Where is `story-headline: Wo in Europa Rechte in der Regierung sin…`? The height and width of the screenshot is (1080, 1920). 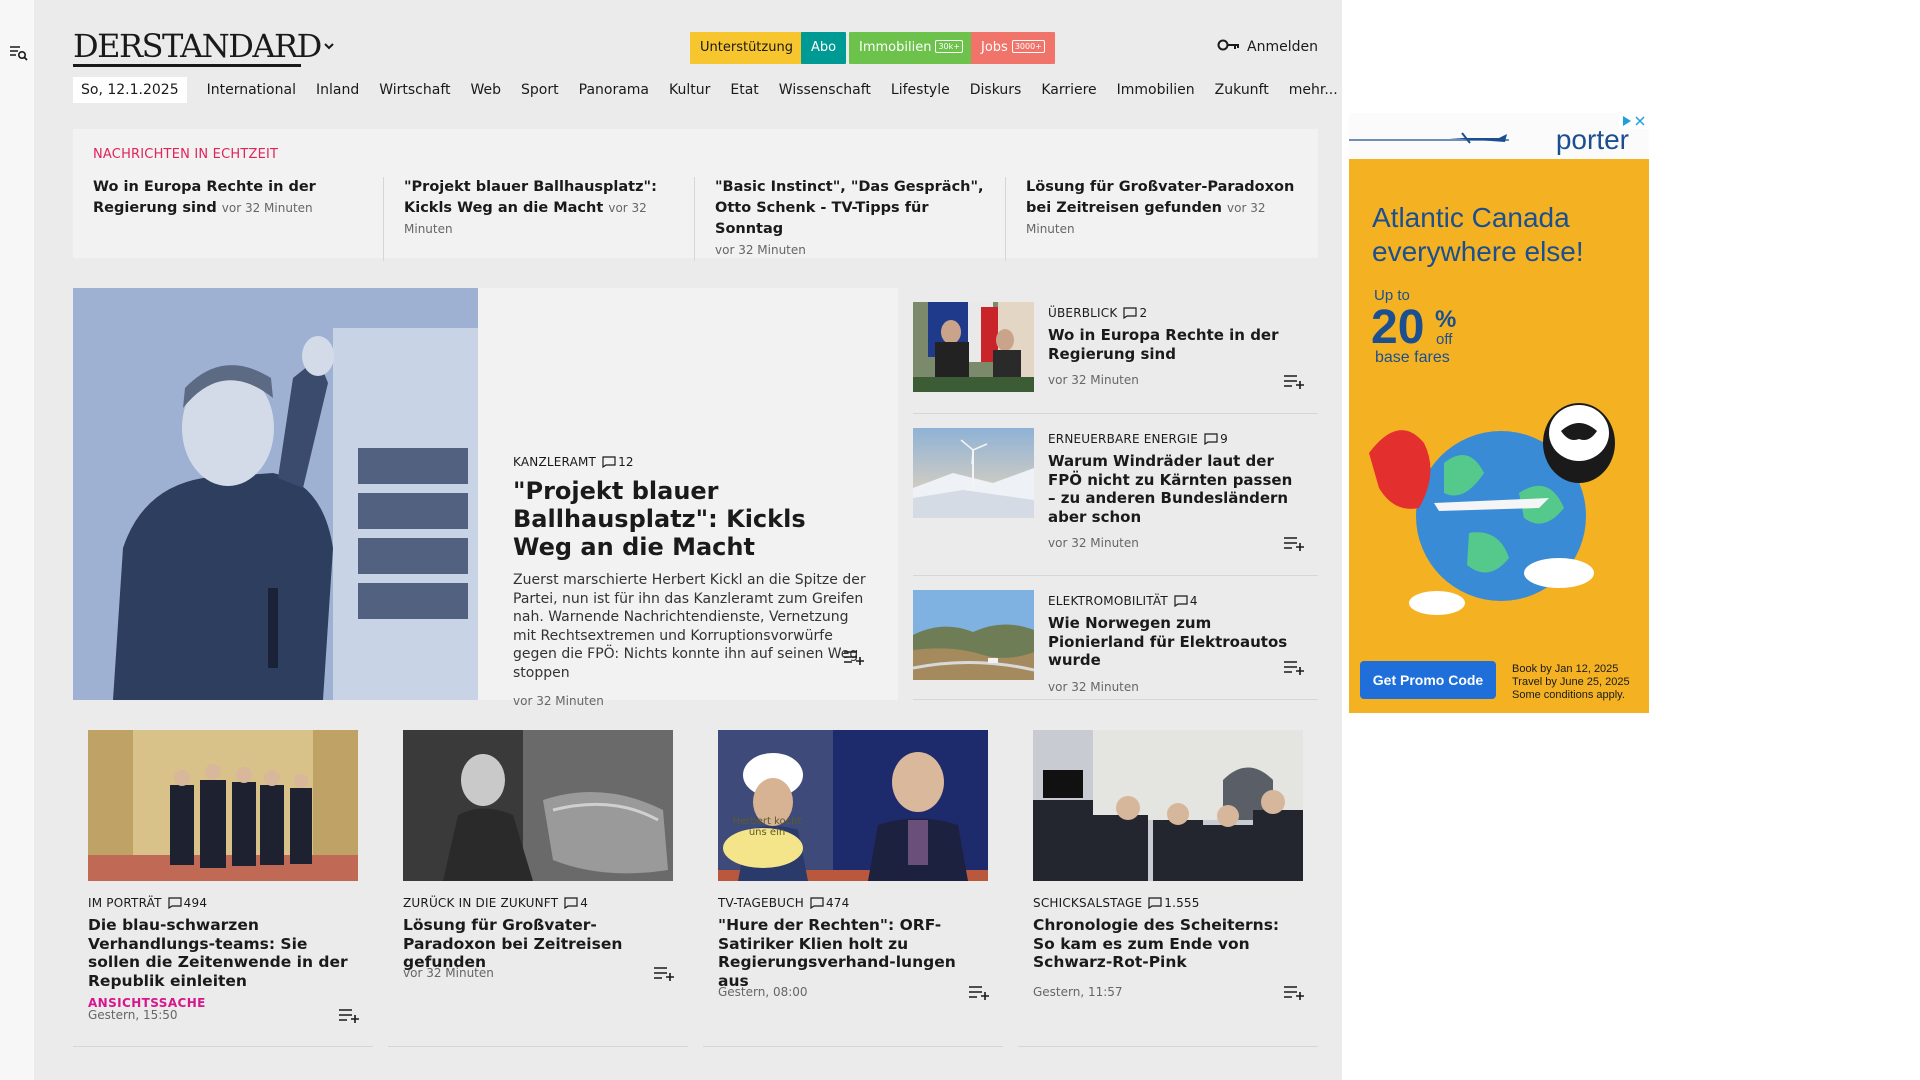 story-headline: Wo in Europa Rechte in der Regierung sin… is located at coordinates (1175, 344).